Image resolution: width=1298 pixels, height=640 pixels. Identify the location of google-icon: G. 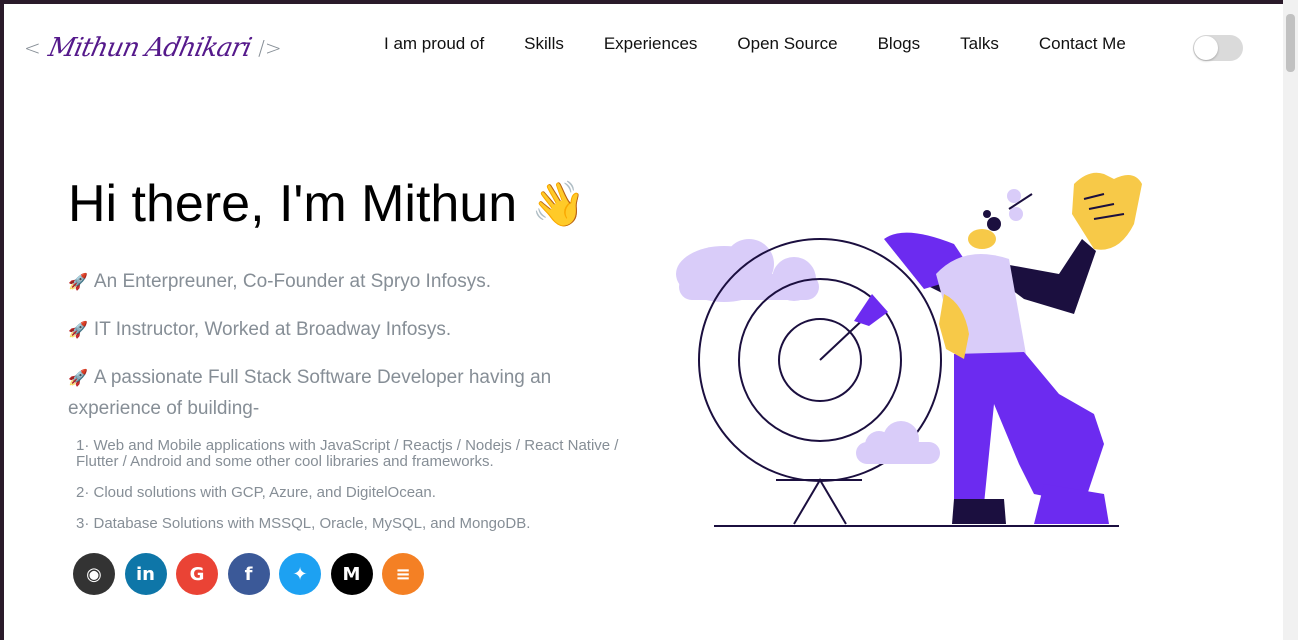
(197, 574).